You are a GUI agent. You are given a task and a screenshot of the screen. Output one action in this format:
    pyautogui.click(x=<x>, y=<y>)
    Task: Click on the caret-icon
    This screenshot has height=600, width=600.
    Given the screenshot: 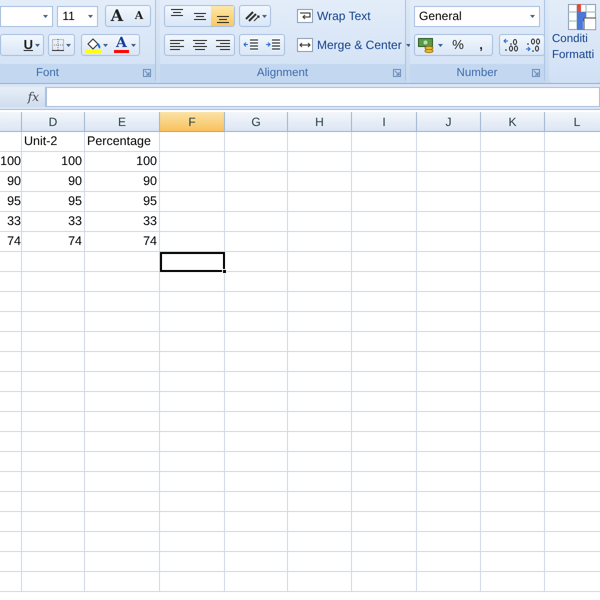 What is the action you would take?
    pyautogui.click(x=37, y=45)
    